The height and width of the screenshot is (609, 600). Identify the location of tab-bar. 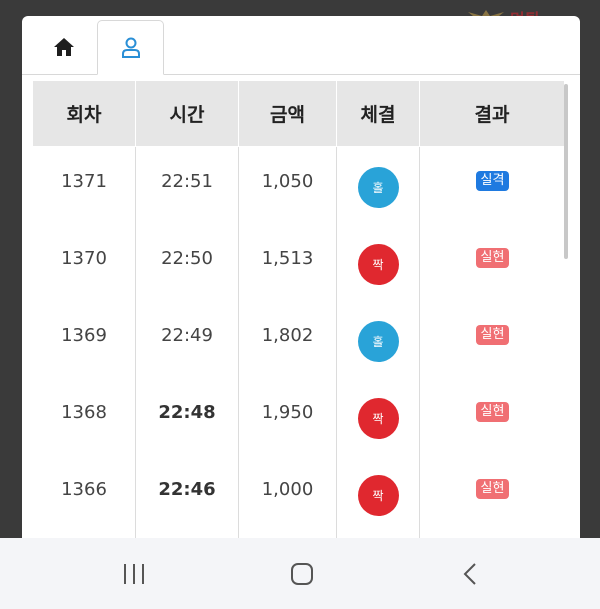
(301, 45).